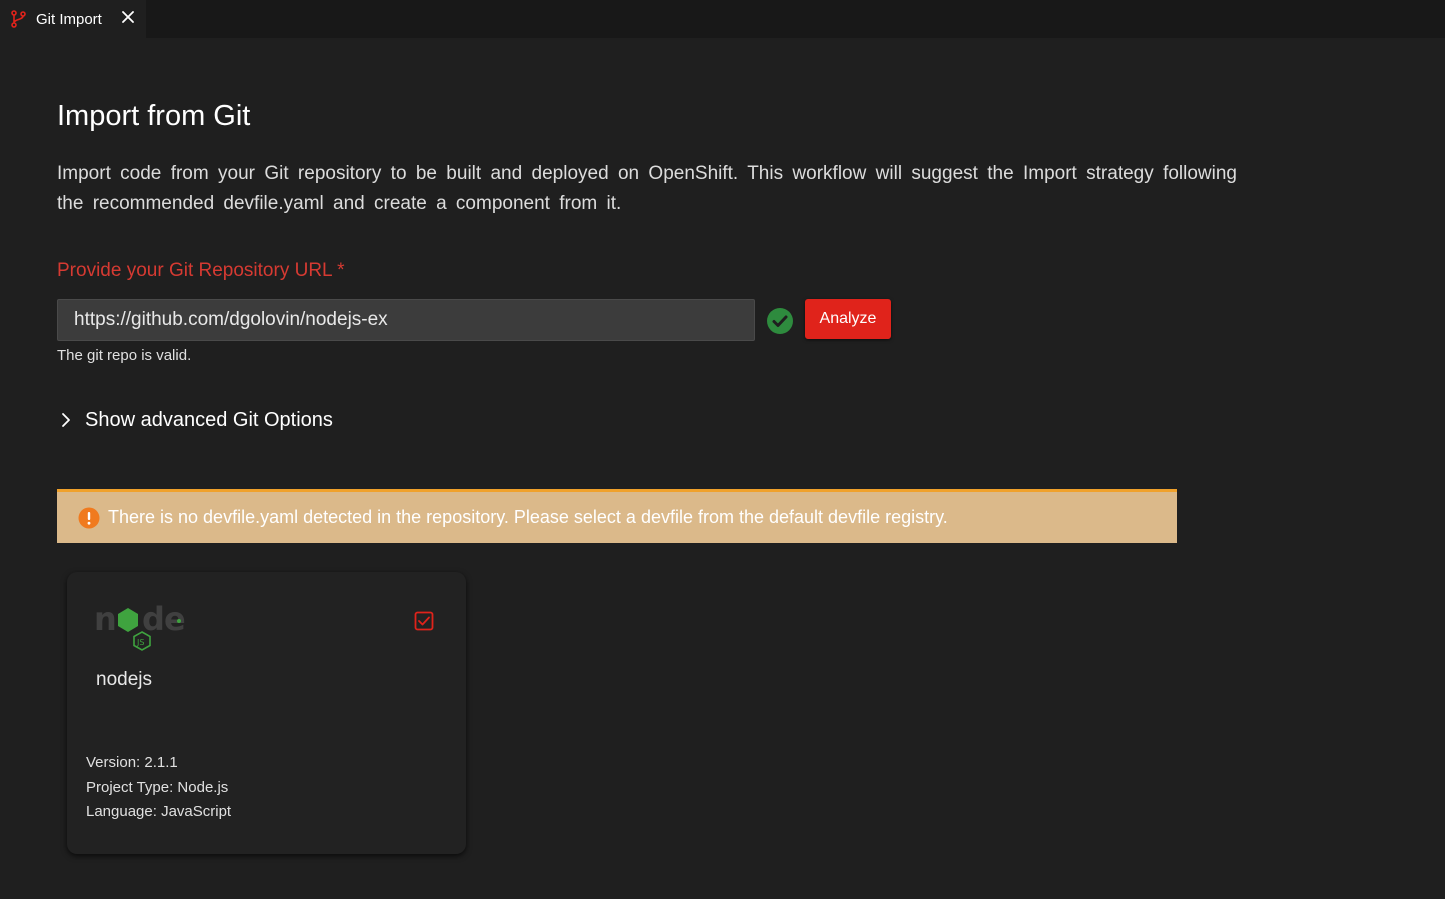  What do you see at coordinates (848, 319) in the screenshot?
I see `analyze-button: Analyze` at bounding box center [848, 319].